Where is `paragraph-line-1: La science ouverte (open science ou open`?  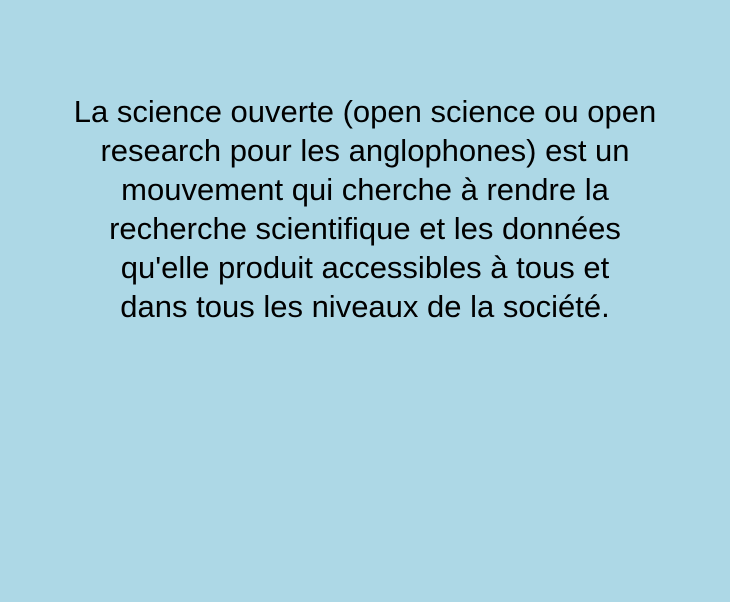
paragraph-line-1: La science ouverte (open science ou open is located at coordinates (365, 111).